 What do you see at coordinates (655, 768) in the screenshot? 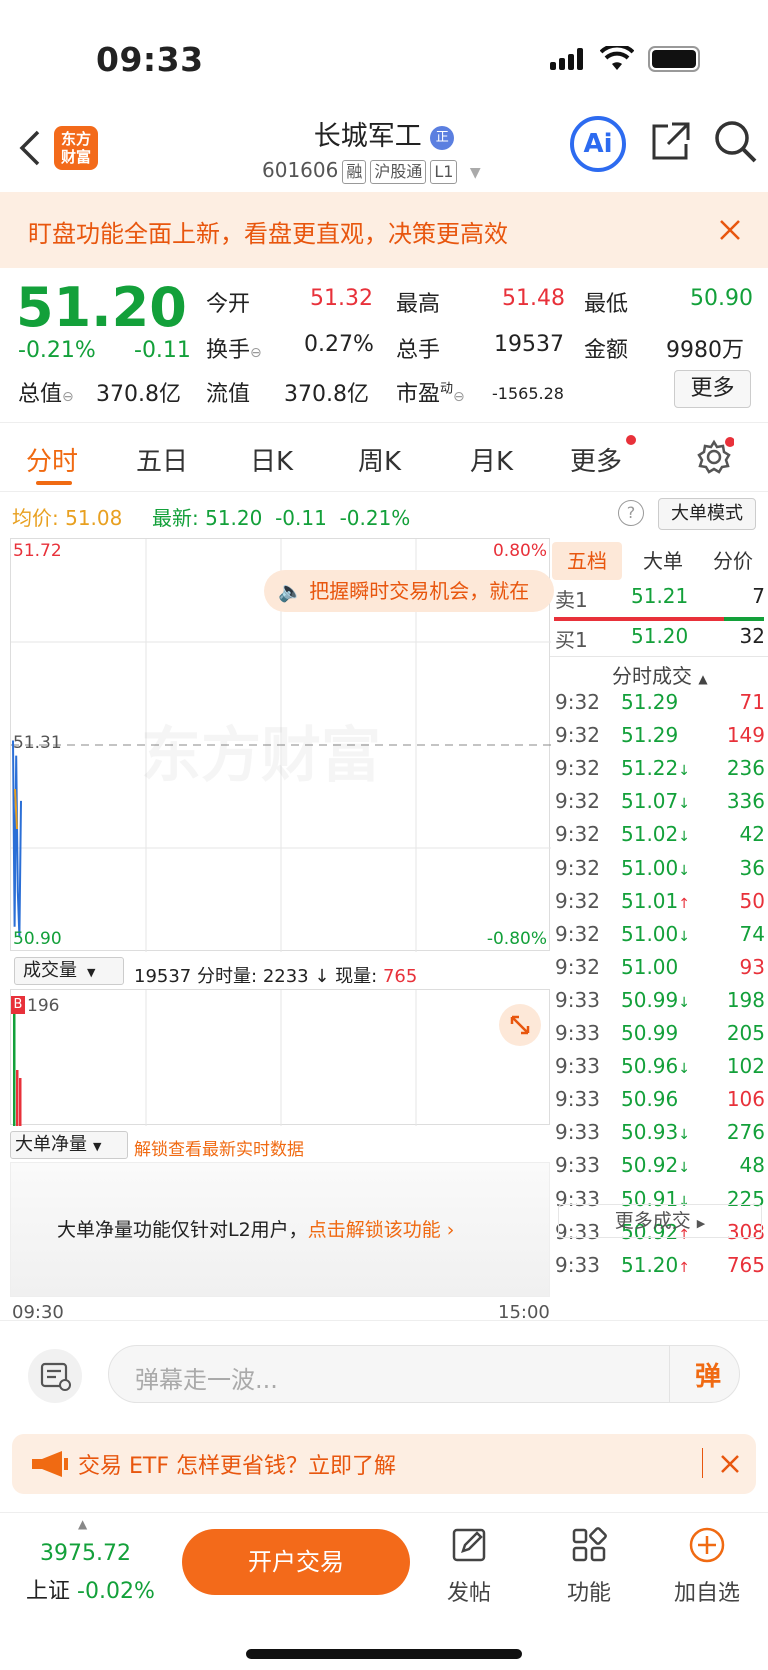
I see `trade-price: 51.22↓` at bounding box center [655, 768].